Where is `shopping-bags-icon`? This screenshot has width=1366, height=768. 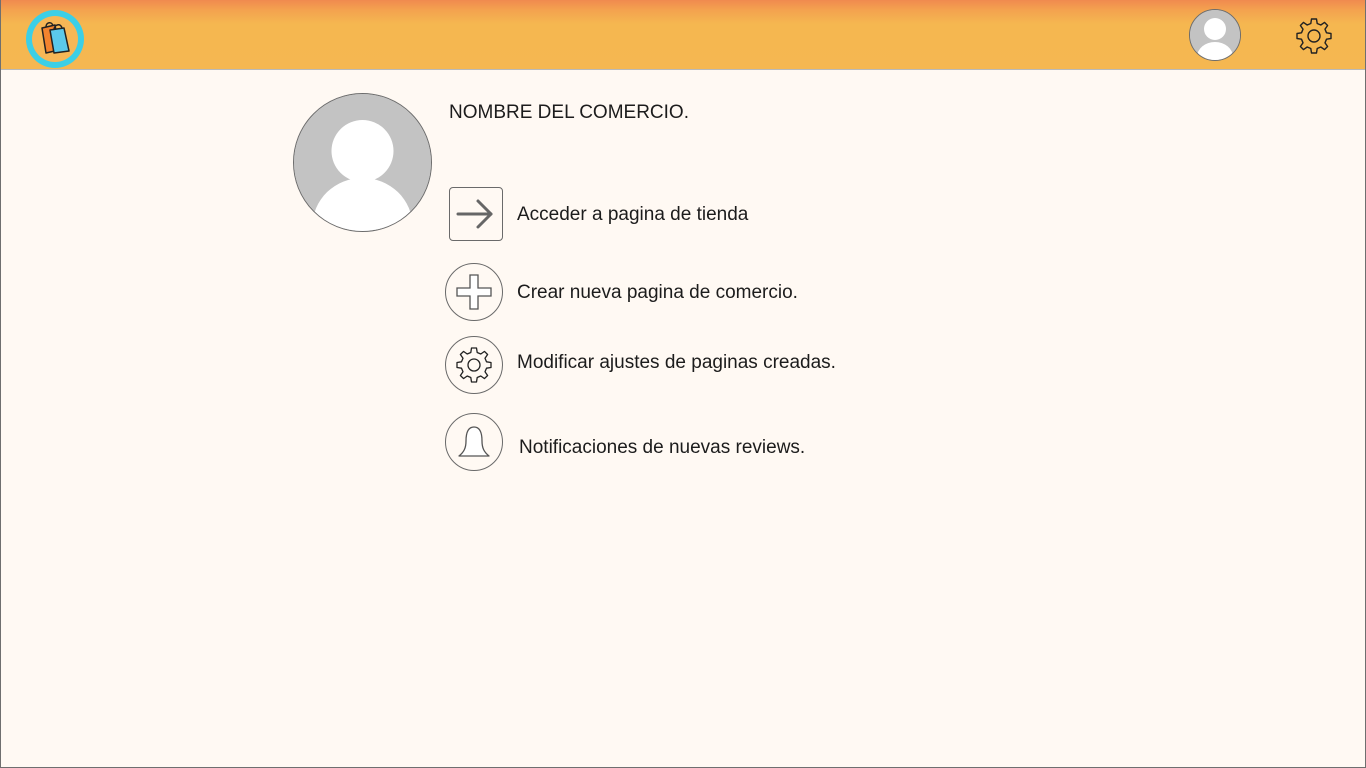 shopping-bags-icon is located at coordinates (55, 38).